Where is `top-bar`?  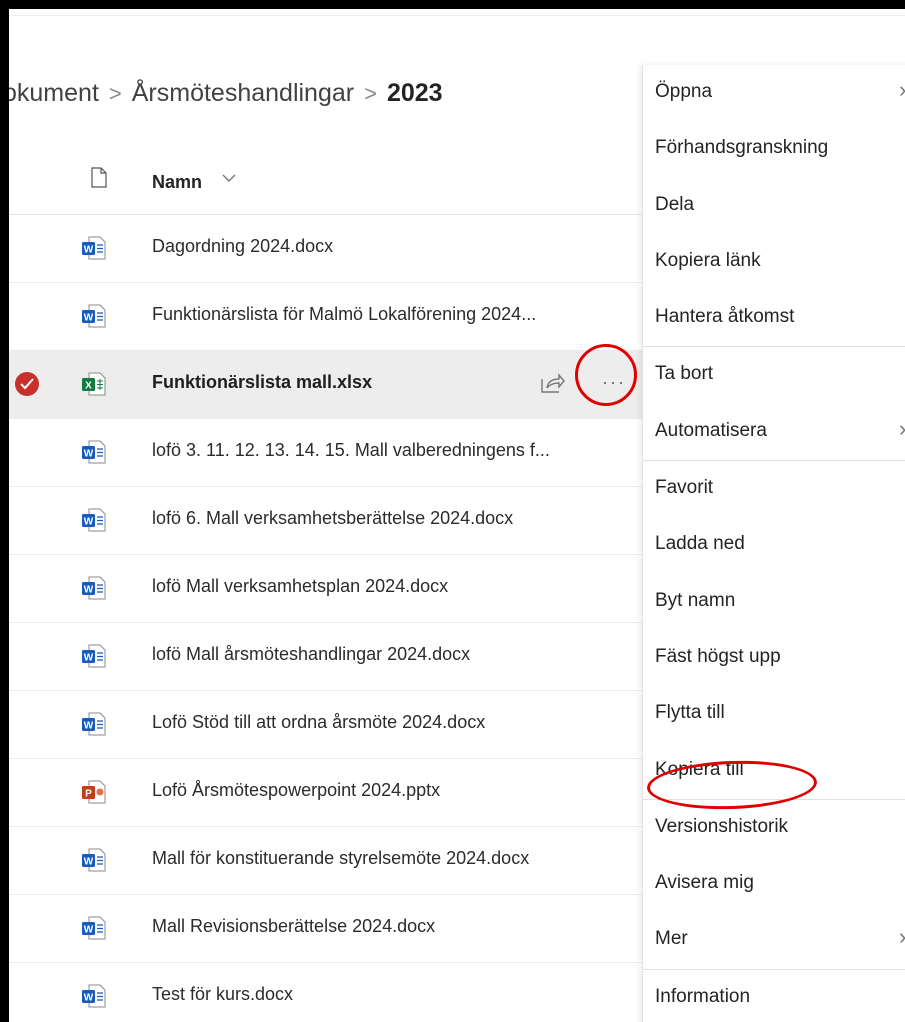 top-bar is located at coordinates (457, 12).